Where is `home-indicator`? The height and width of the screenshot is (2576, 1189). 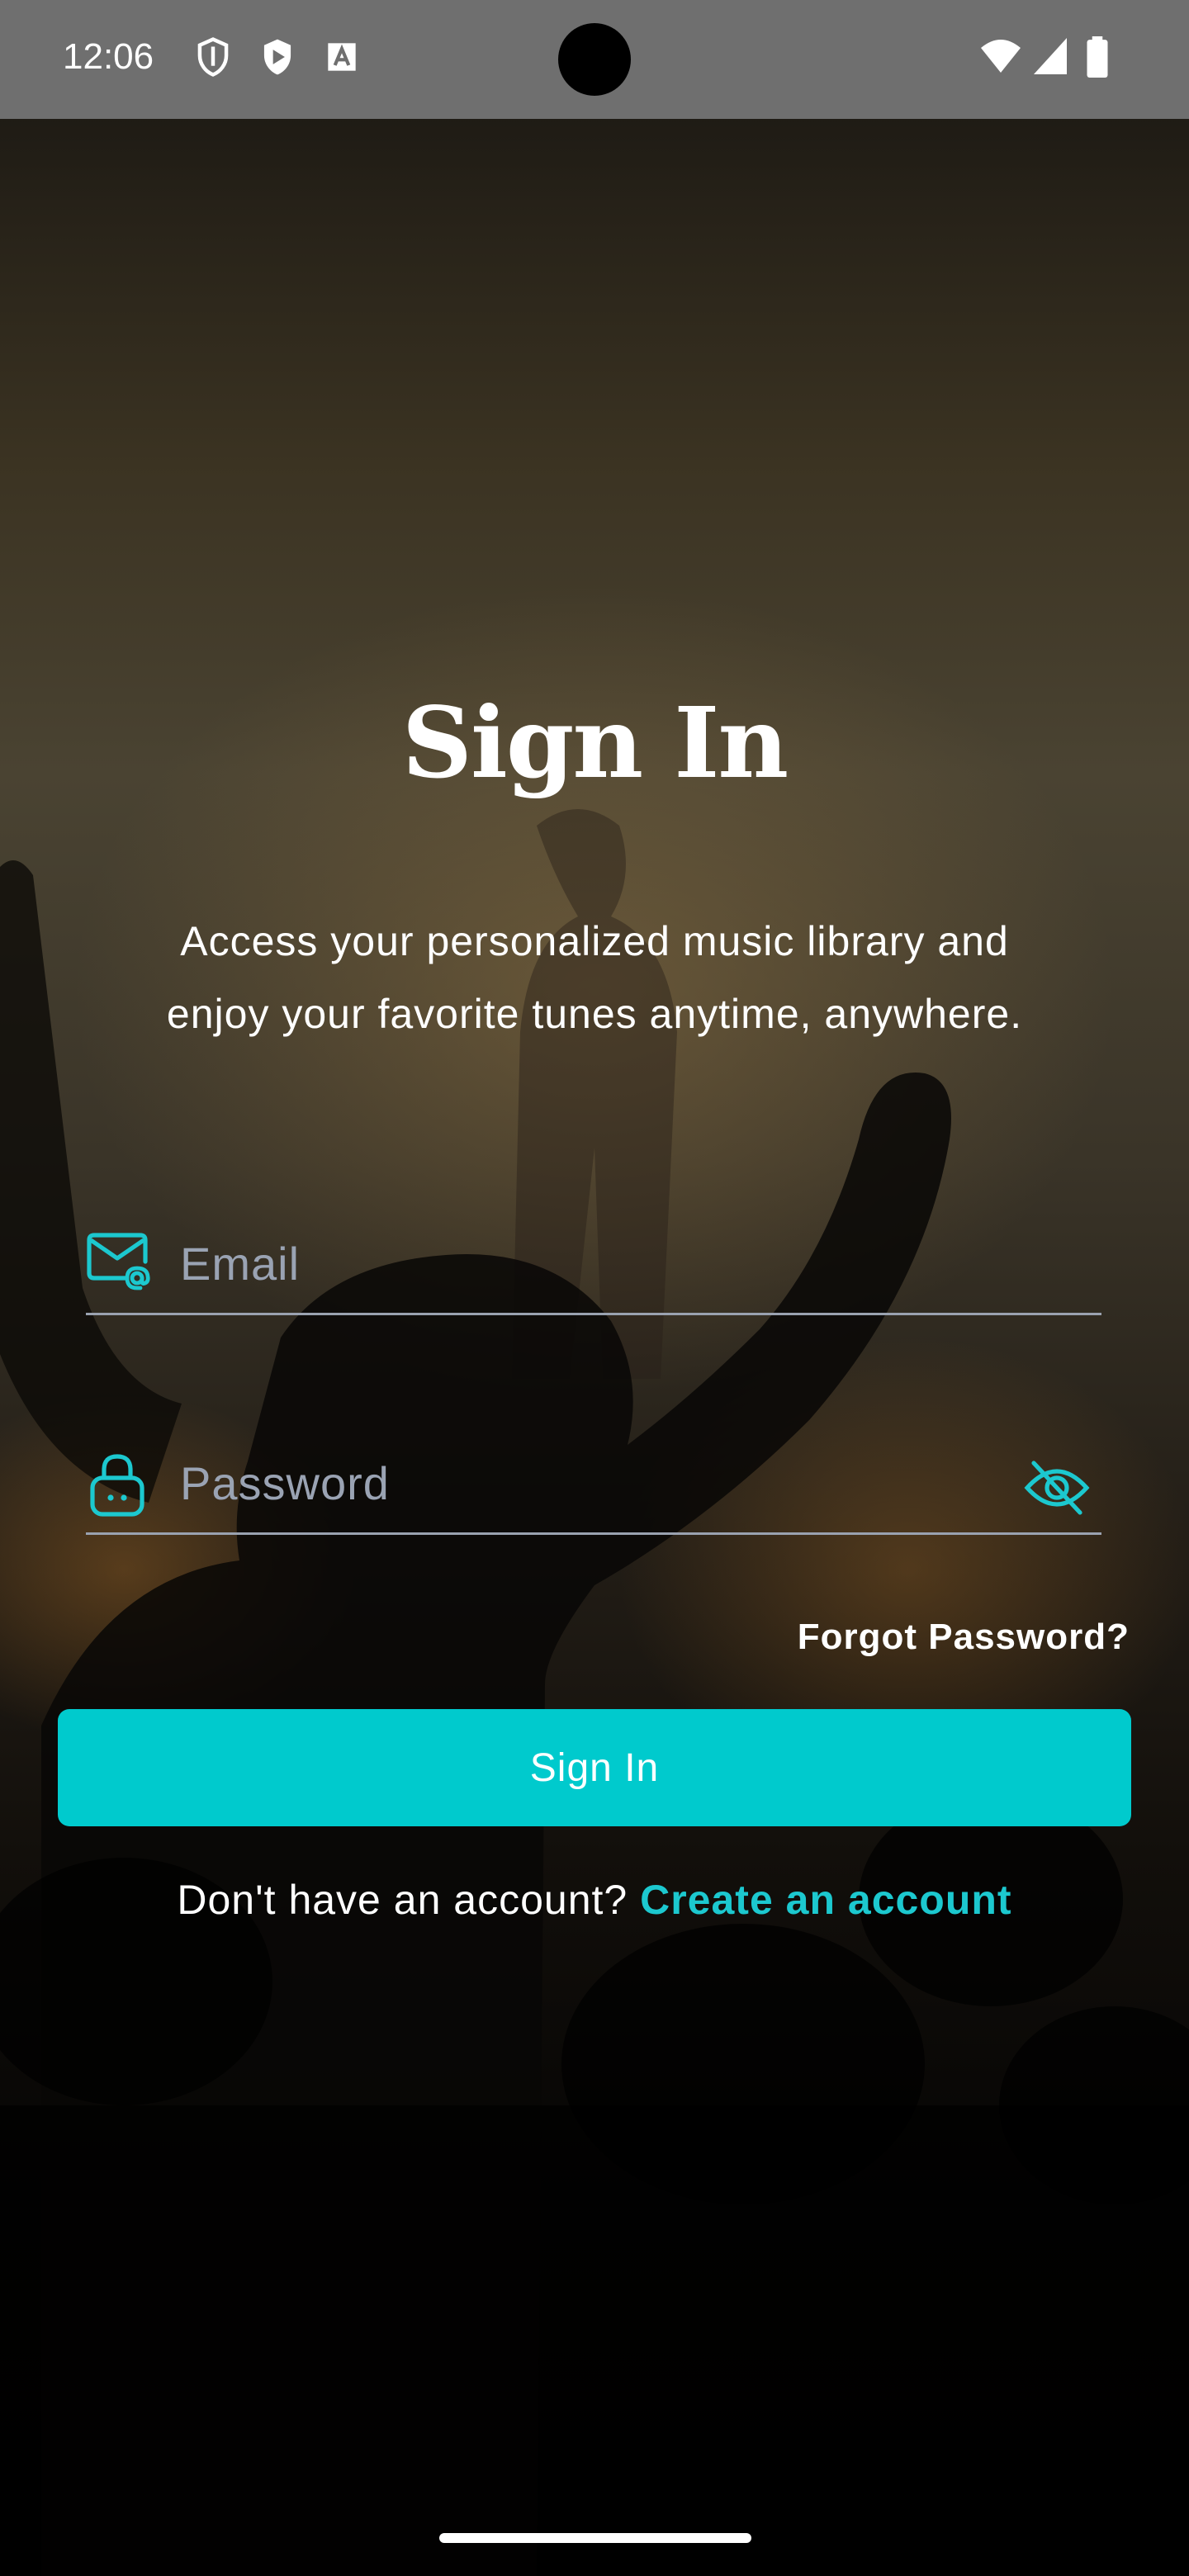 home-indicator is located at coordinates (595, 2538).